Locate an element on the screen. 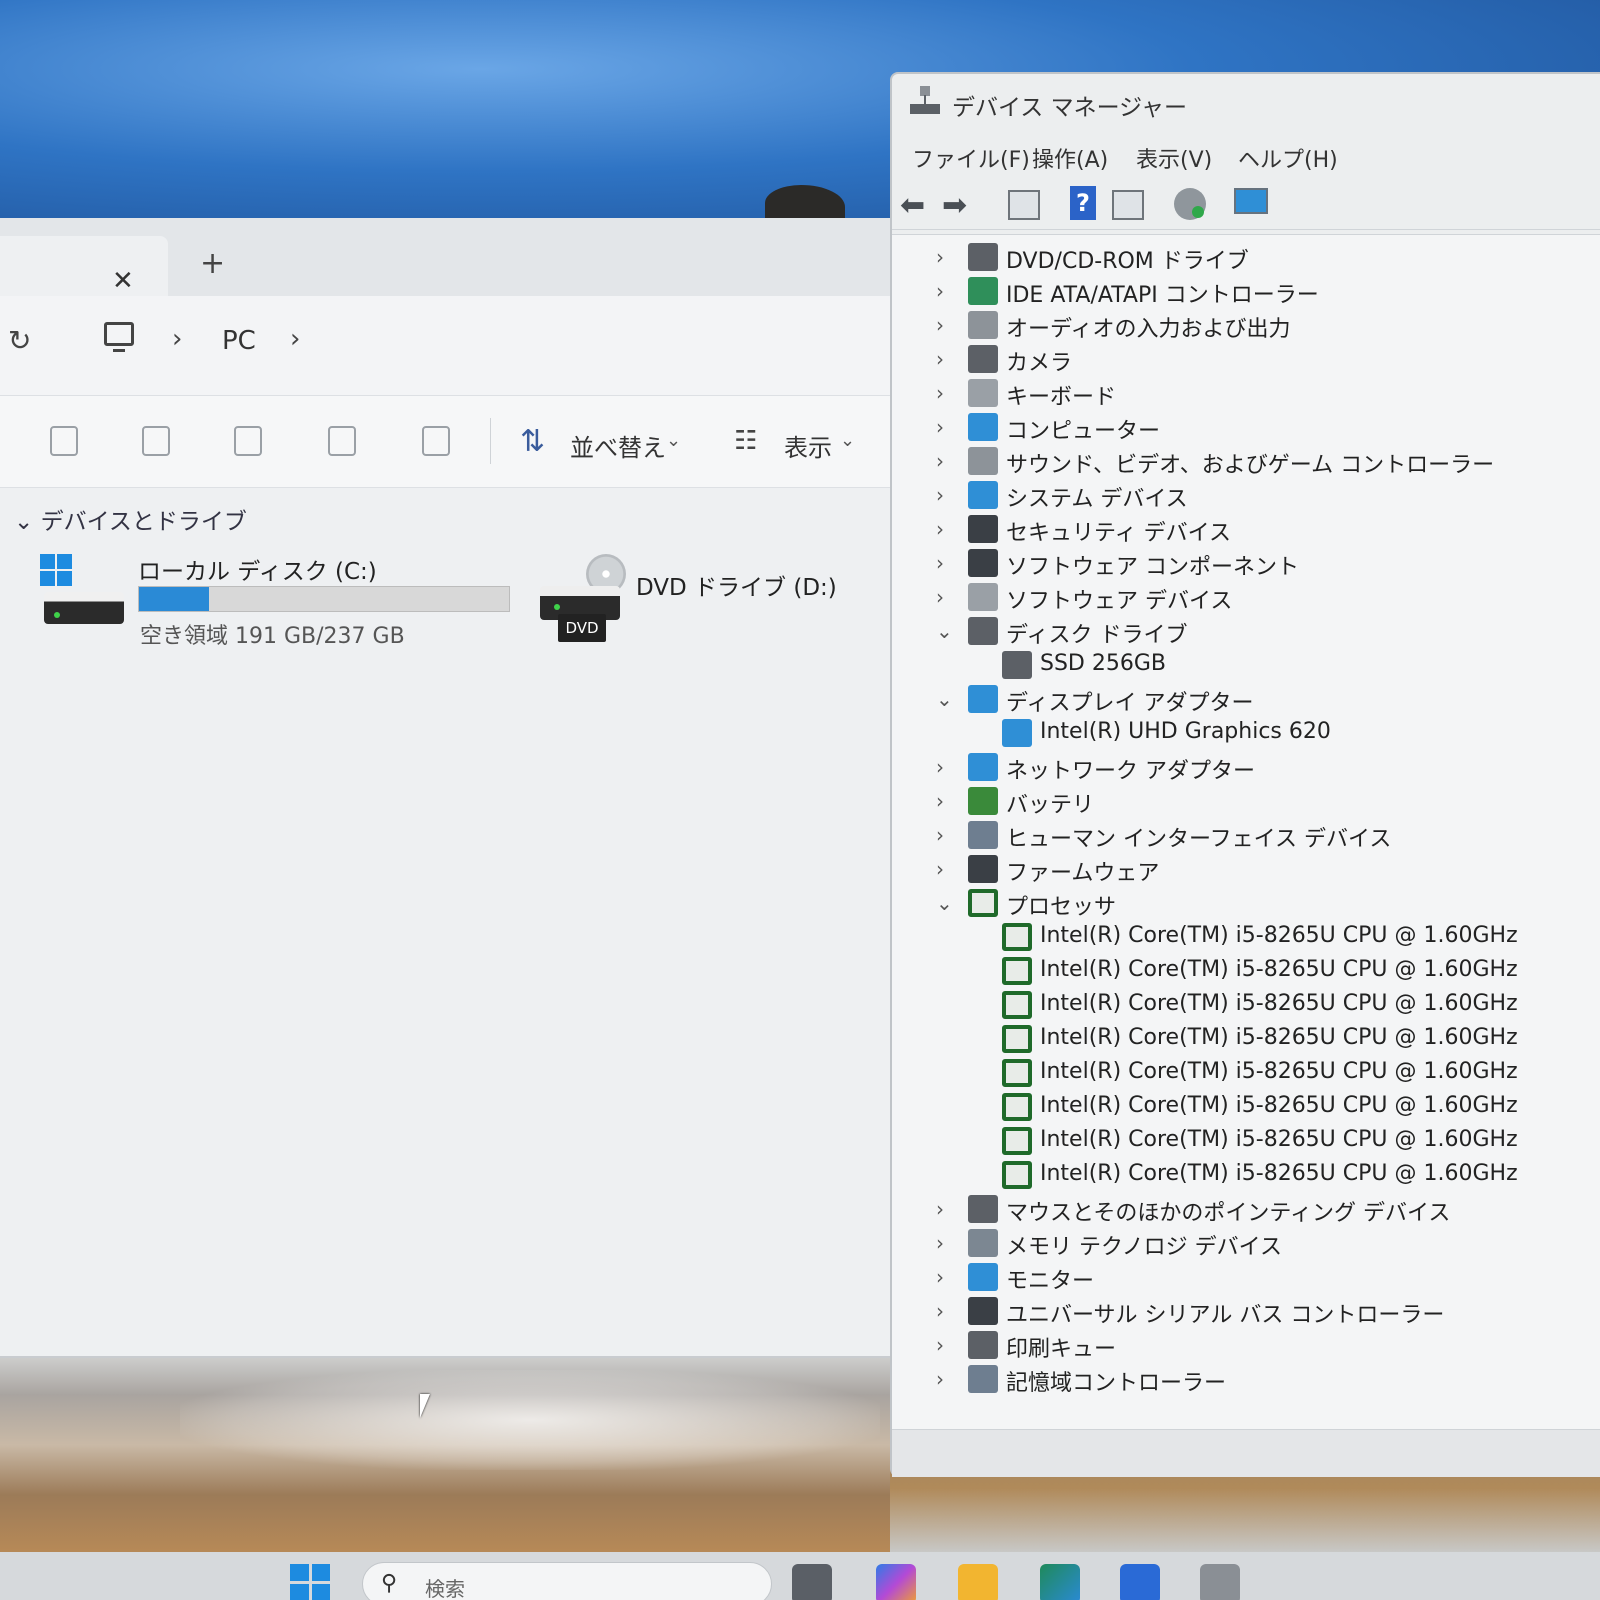 Image resolution: width=1600 pixels, height=1600 pixels. tree-category-item: › 印刷キュー is located at coordinates (1242, 1346).